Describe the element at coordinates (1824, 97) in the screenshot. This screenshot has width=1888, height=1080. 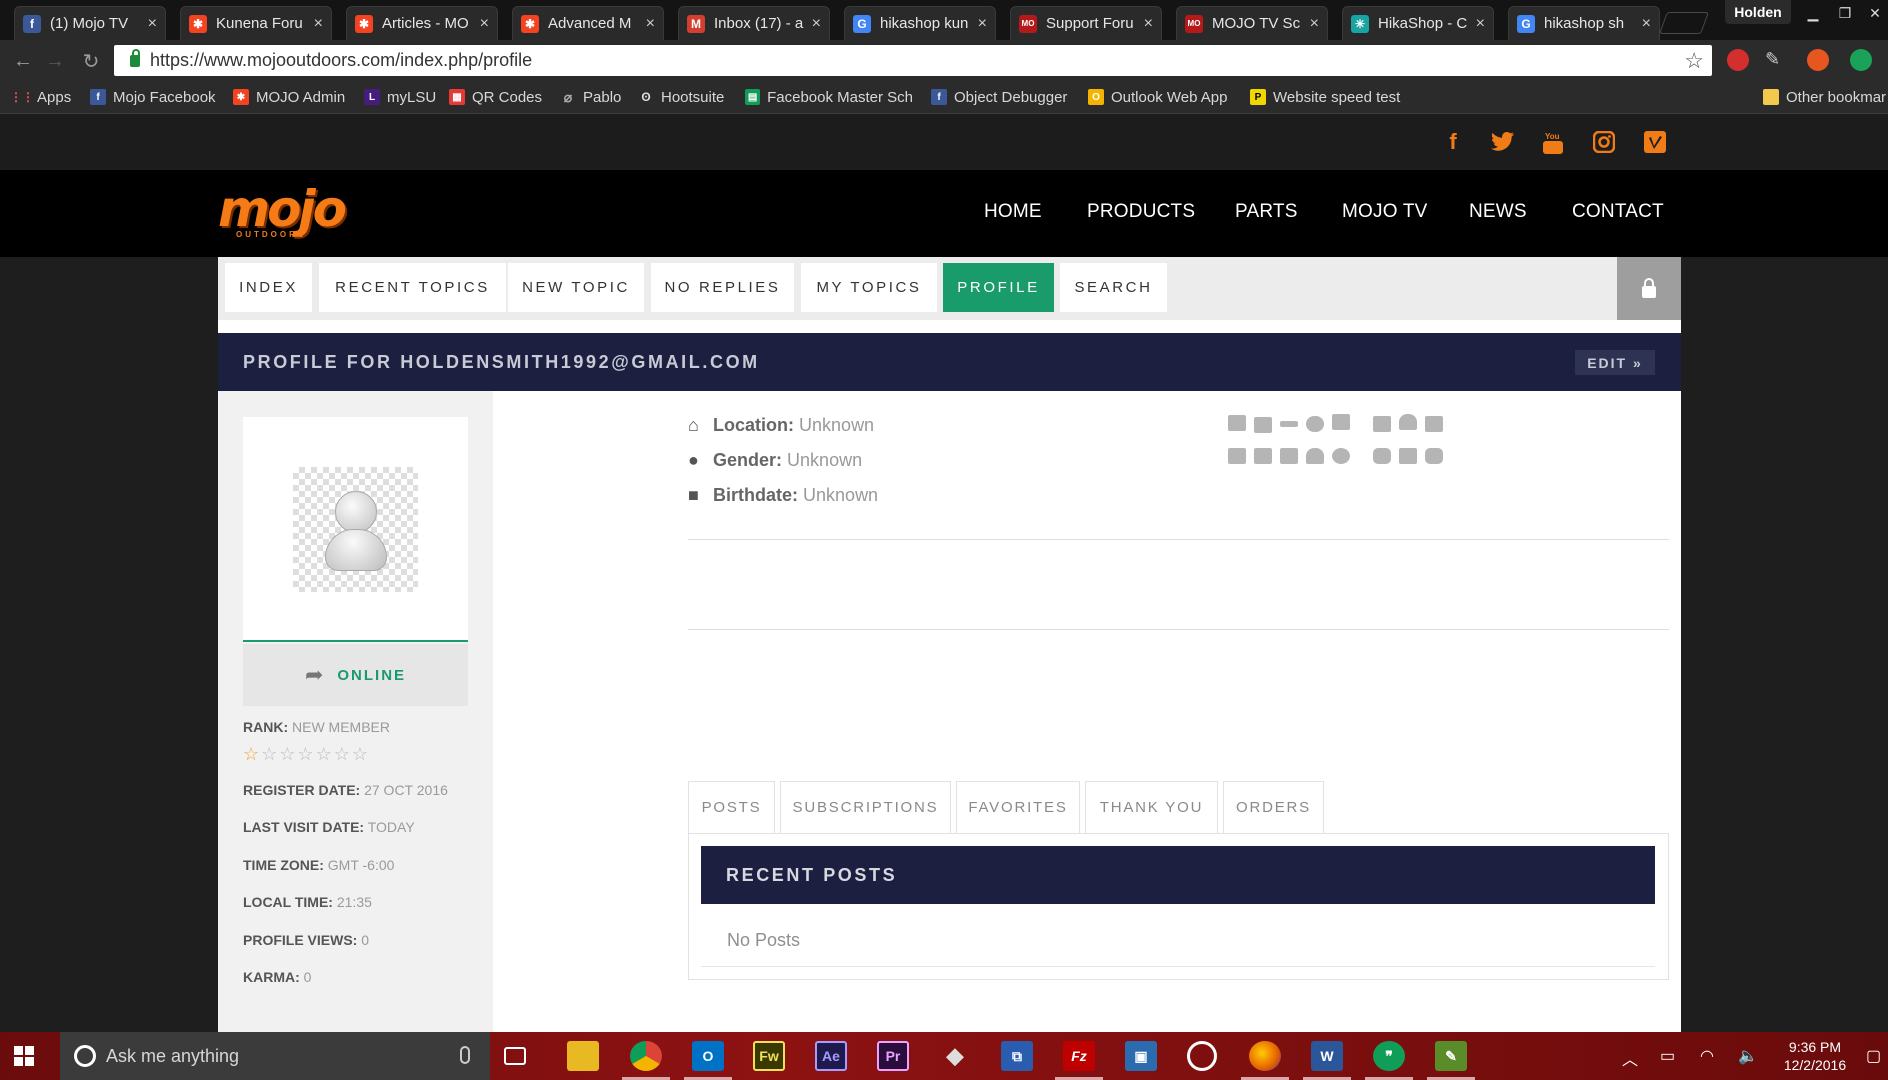
I see `bookmark-other: Other bookmar` at that location.